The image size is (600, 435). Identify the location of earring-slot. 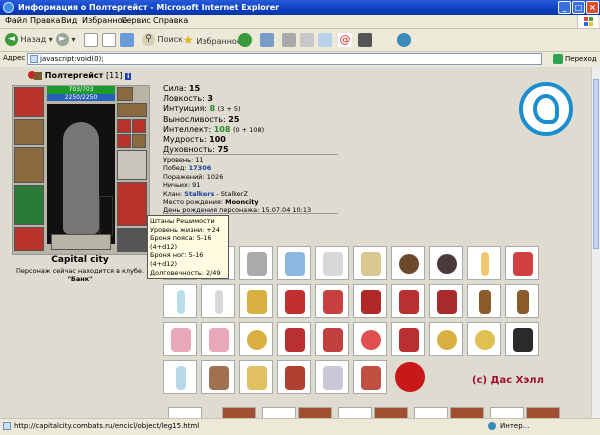
(125, 94).